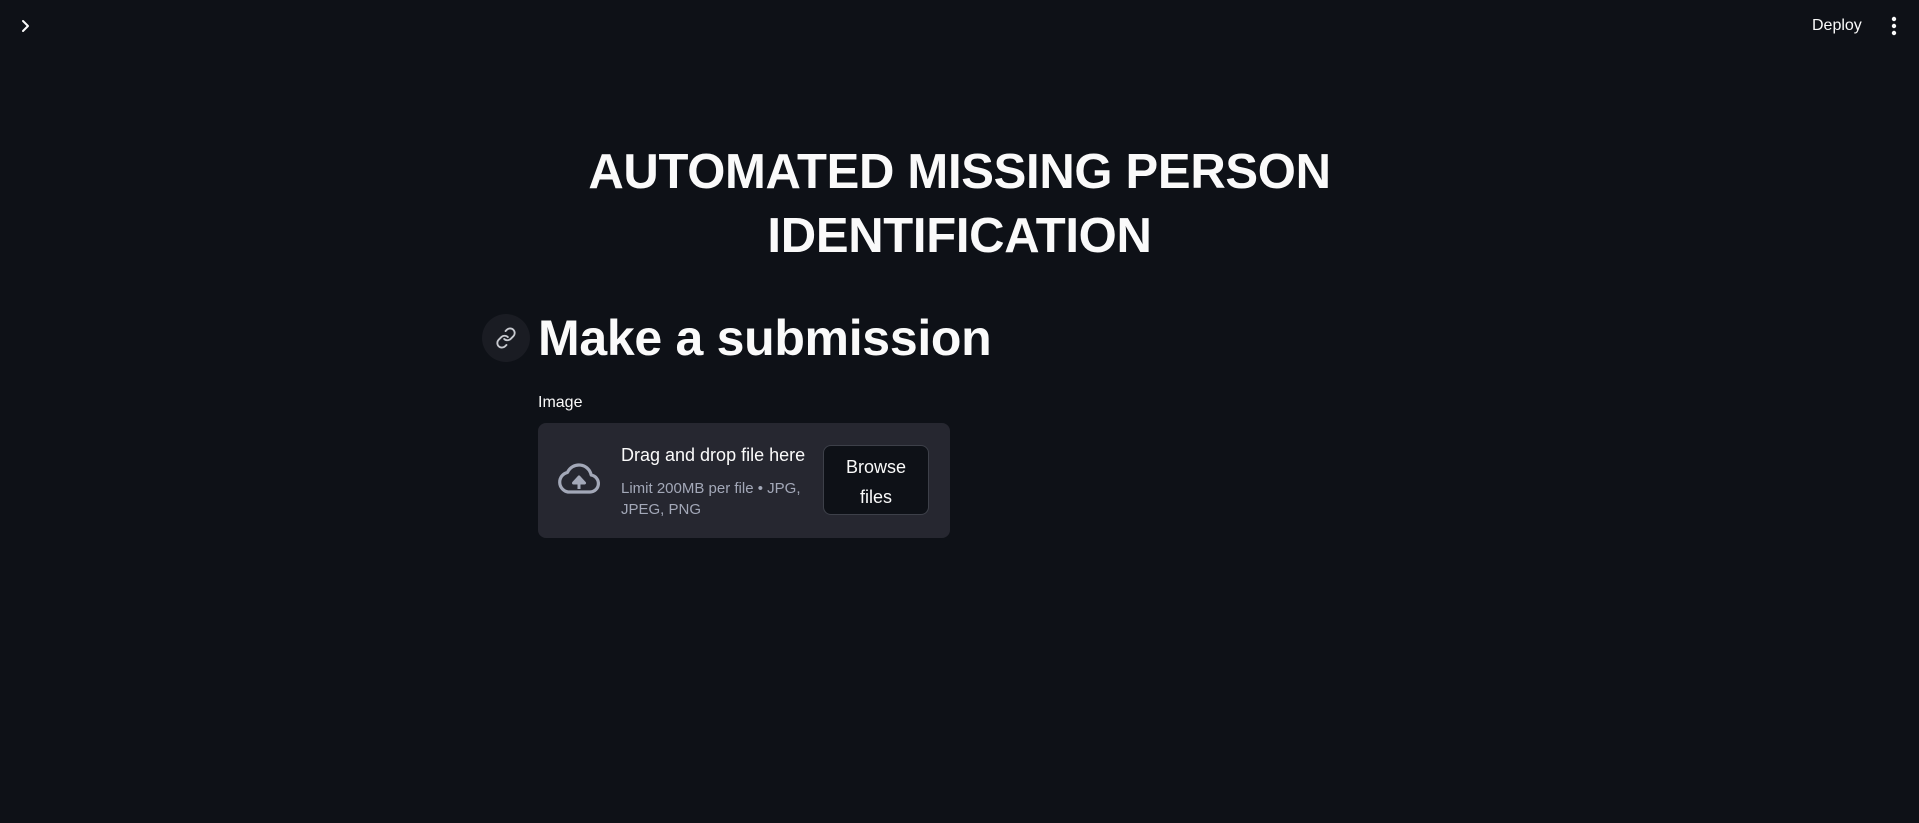  What do you see at coordinates (716, 499) in the screenshot?
I see `dropzone-limit-text: Limit 200MB per file • JPG, JPEG, PNG` at bounding box center [716, 499].